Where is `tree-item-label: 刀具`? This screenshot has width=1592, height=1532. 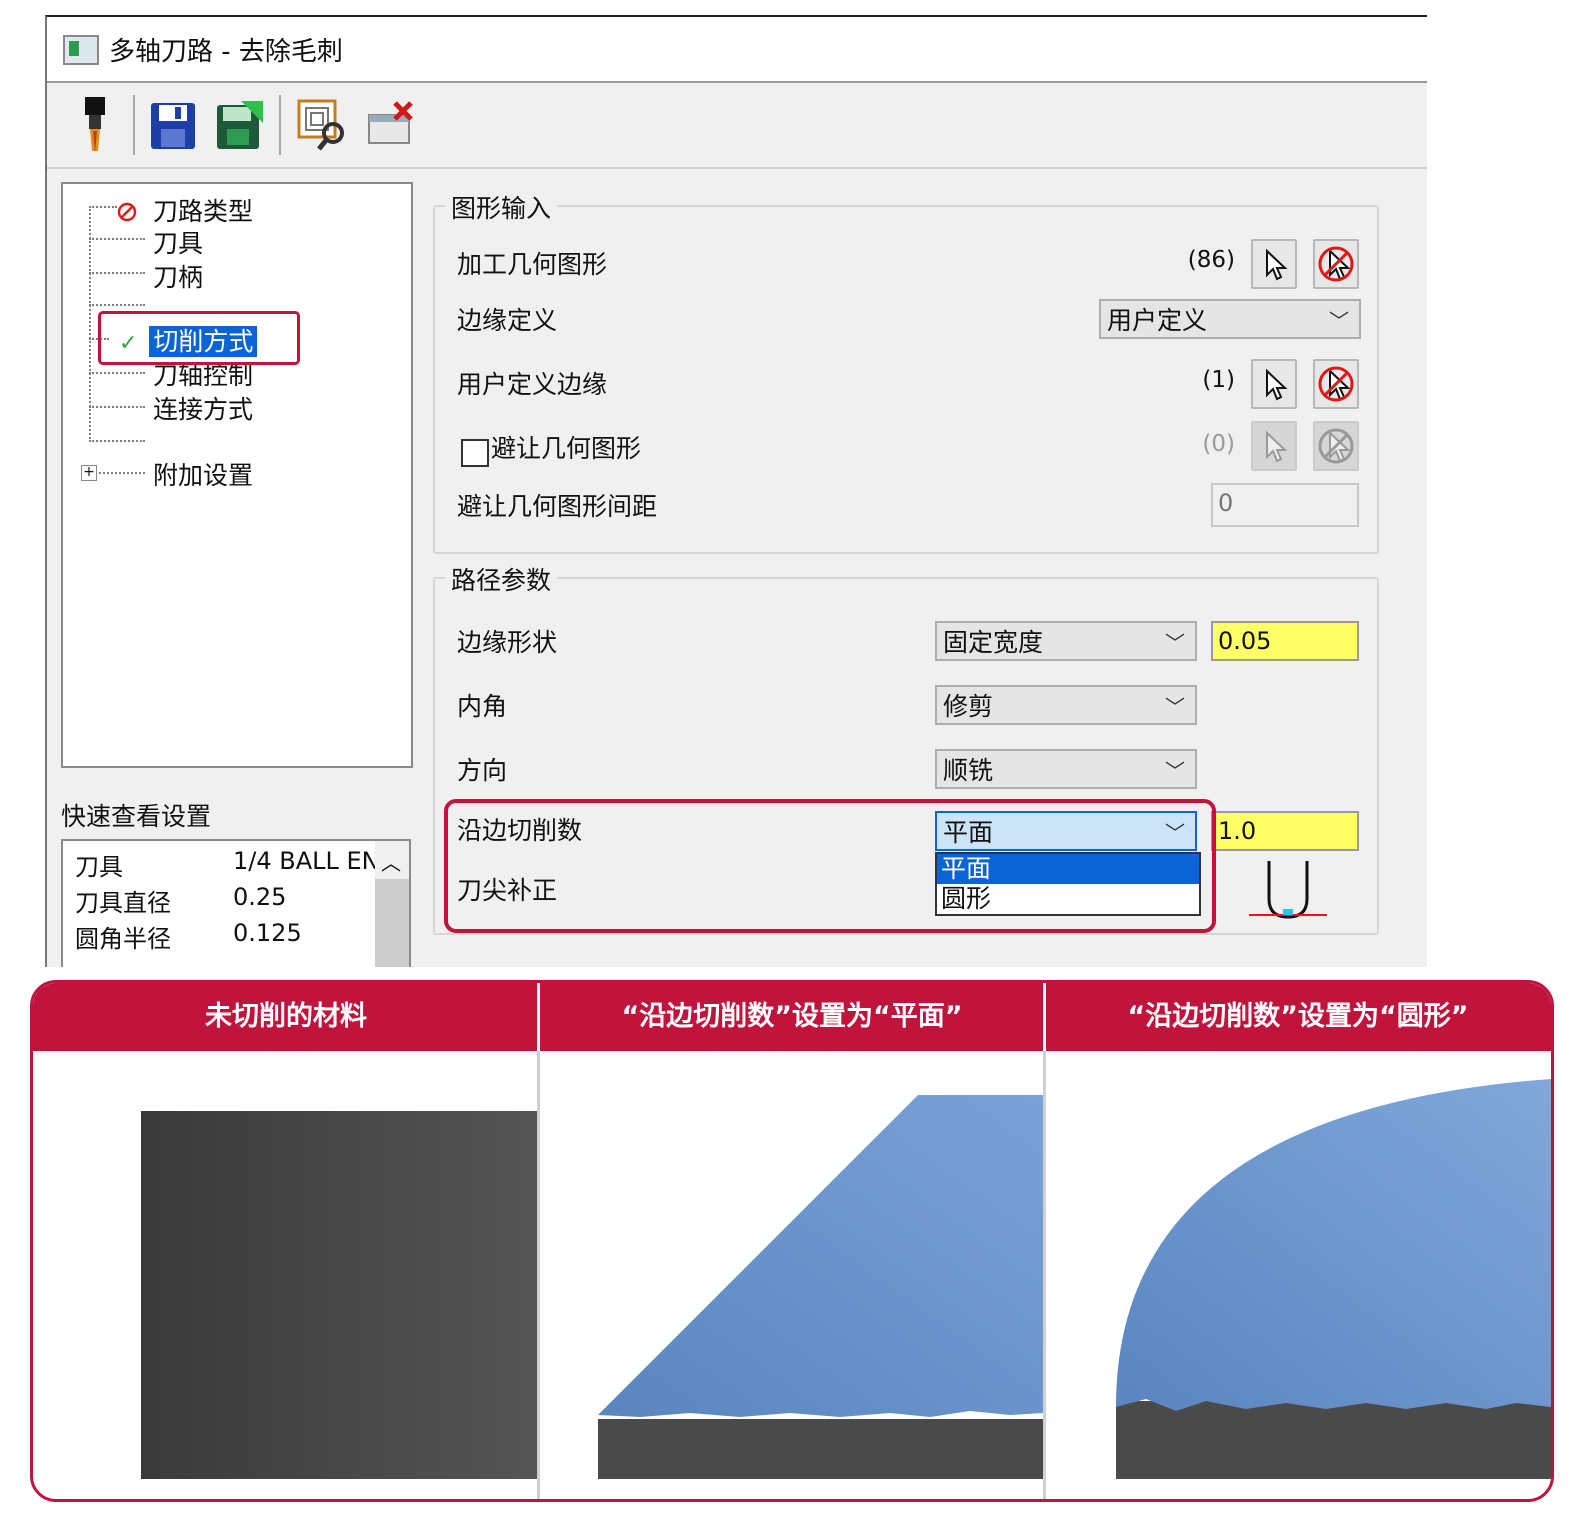 tree-item-label: 刀具 is located at coordinates (178, 243).